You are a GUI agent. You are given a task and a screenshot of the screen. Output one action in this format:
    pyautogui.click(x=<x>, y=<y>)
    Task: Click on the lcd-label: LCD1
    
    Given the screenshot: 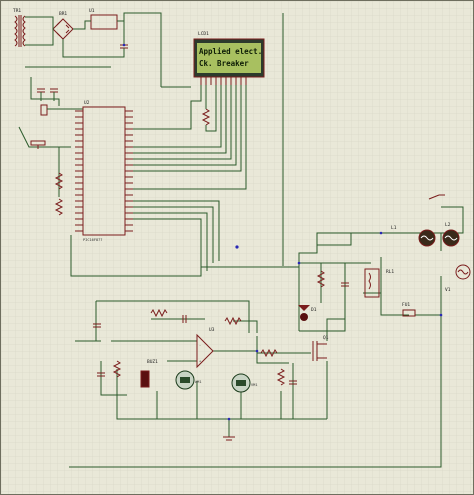 What is the action you would take?
    pyautogui.click(x=203, y=34)
    